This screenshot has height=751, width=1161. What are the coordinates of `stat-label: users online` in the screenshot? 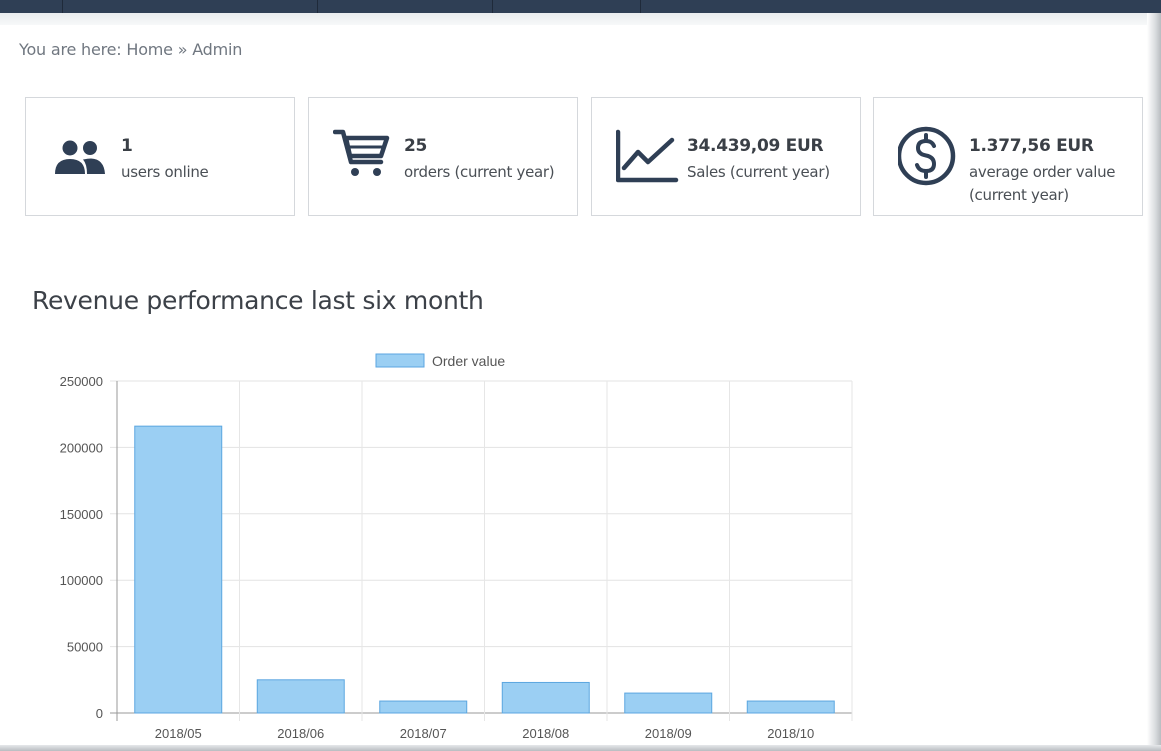 It's located at (165, 172).